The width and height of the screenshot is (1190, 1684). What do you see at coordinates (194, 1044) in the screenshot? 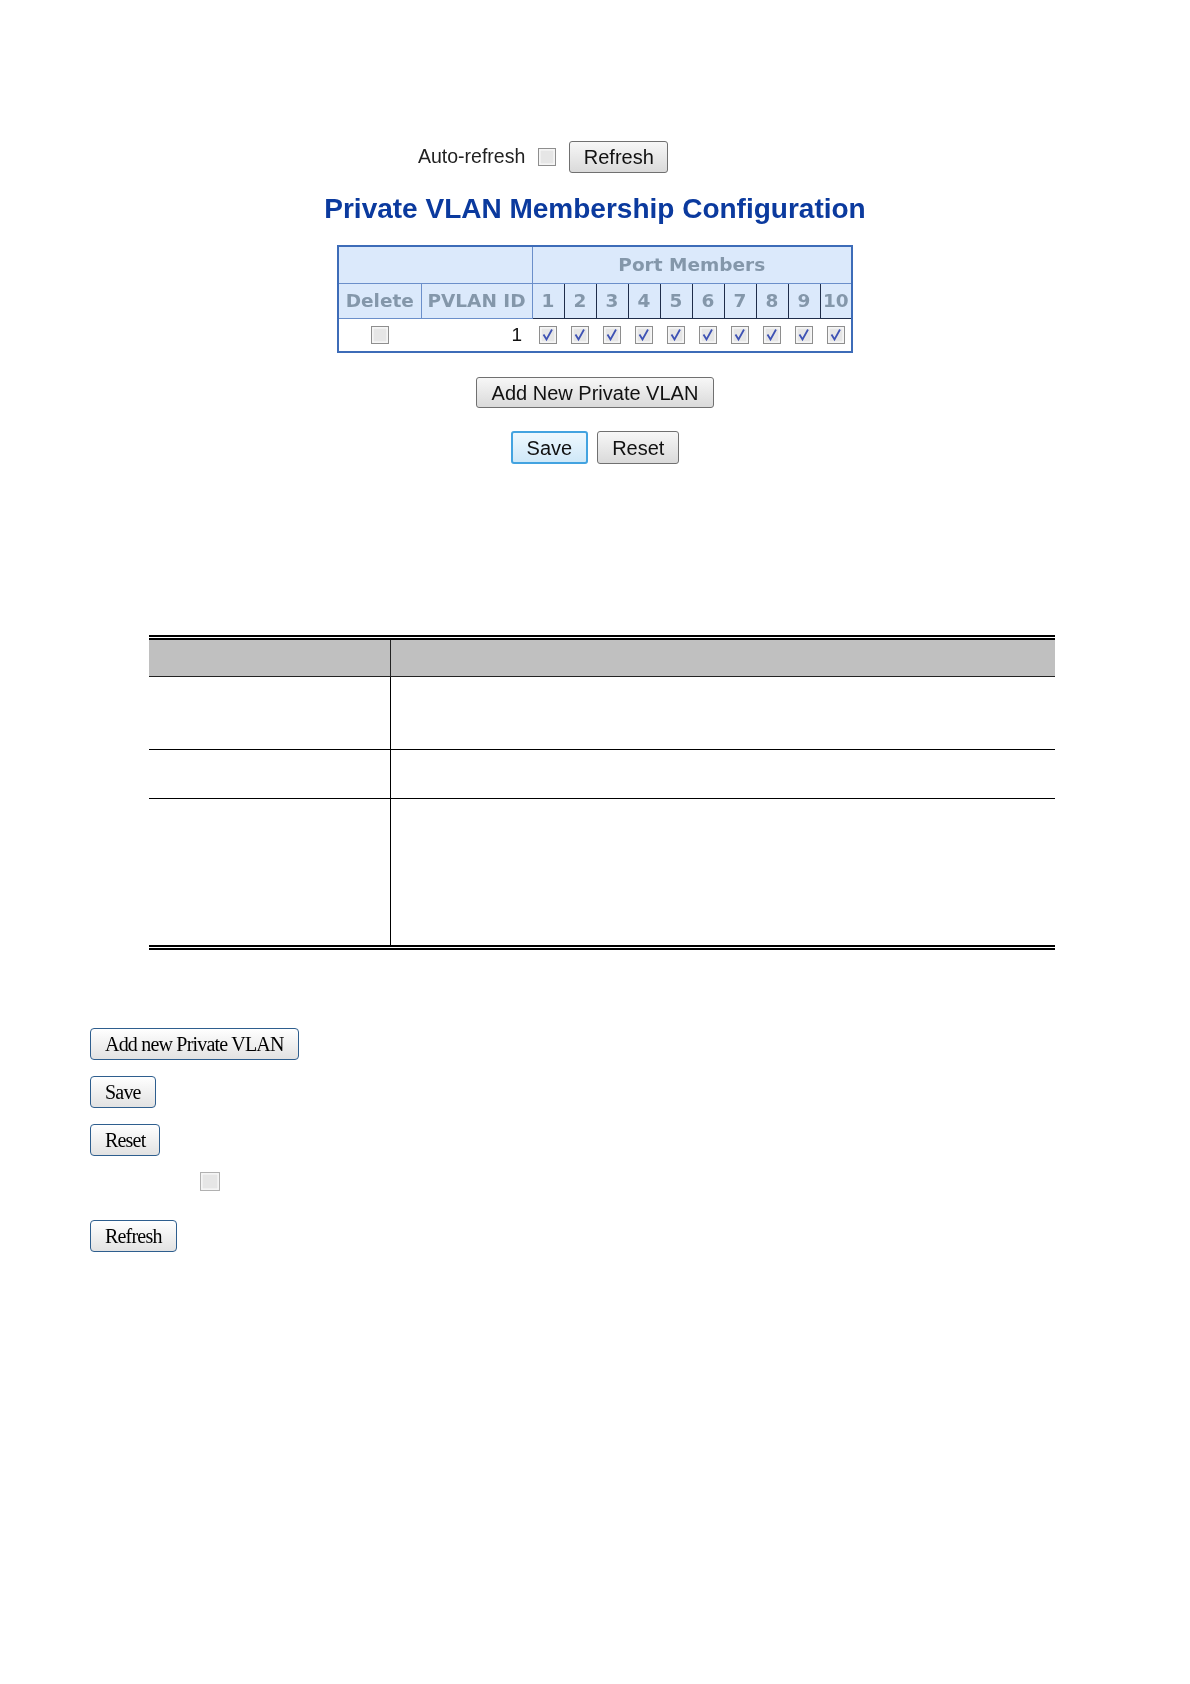
I see `legend-button: Add new Private VLAN` at bounding box center [194, 1044].